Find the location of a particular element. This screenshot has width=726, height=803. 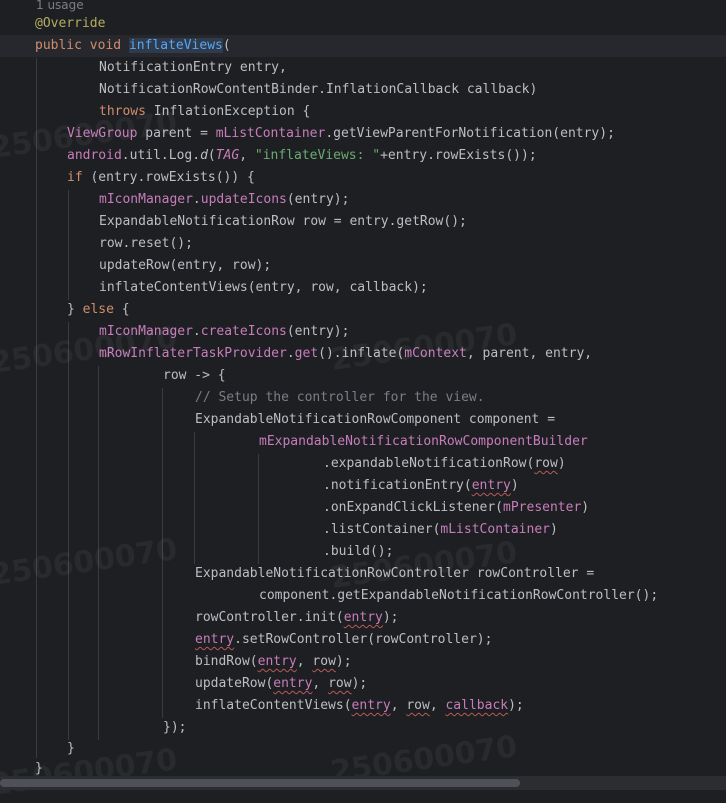

method-call-token: createIcons is located at coordinates (243, 331).